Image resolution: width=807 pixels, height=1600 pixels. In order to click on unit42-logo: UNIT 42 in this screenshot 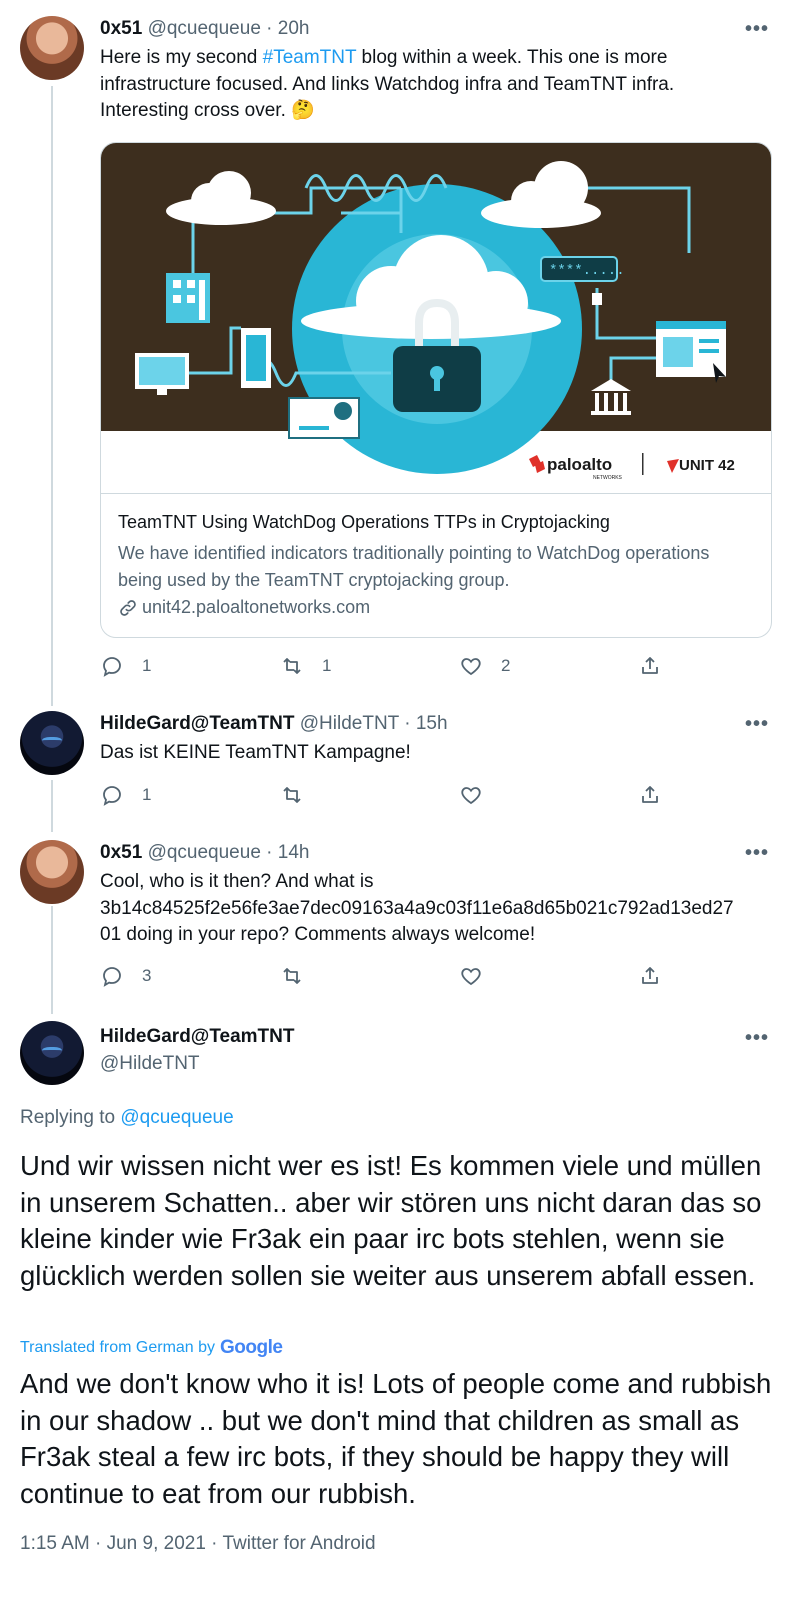, I will do `click(707, 465)`.